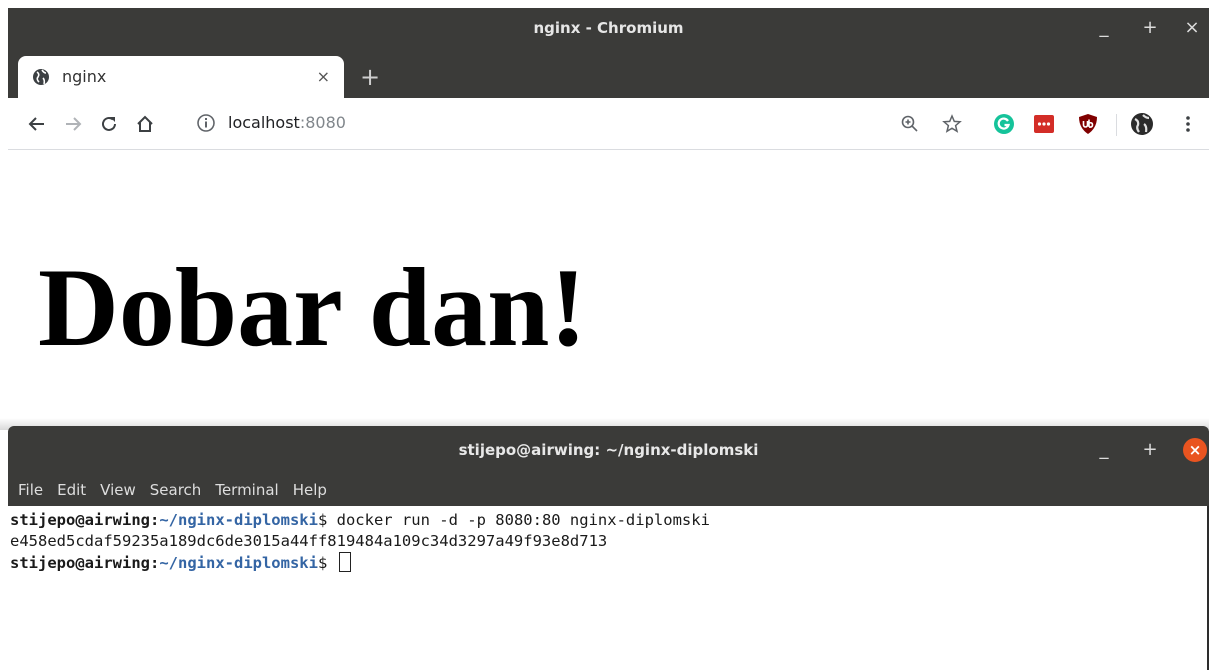  I want to click on terminal-window-title: stijepo@airwing: ~/nginx-diplomski, so click(608, 450).